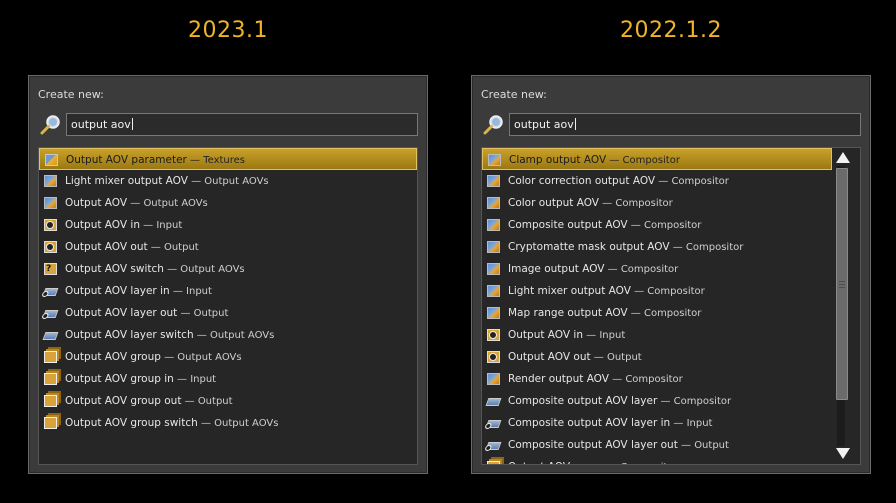 The width and height of the screenshot is (896, 503). Describe the element at coordinates (568, 313) in the screenshot. I see `item-name: Map range output AOV` at that location.